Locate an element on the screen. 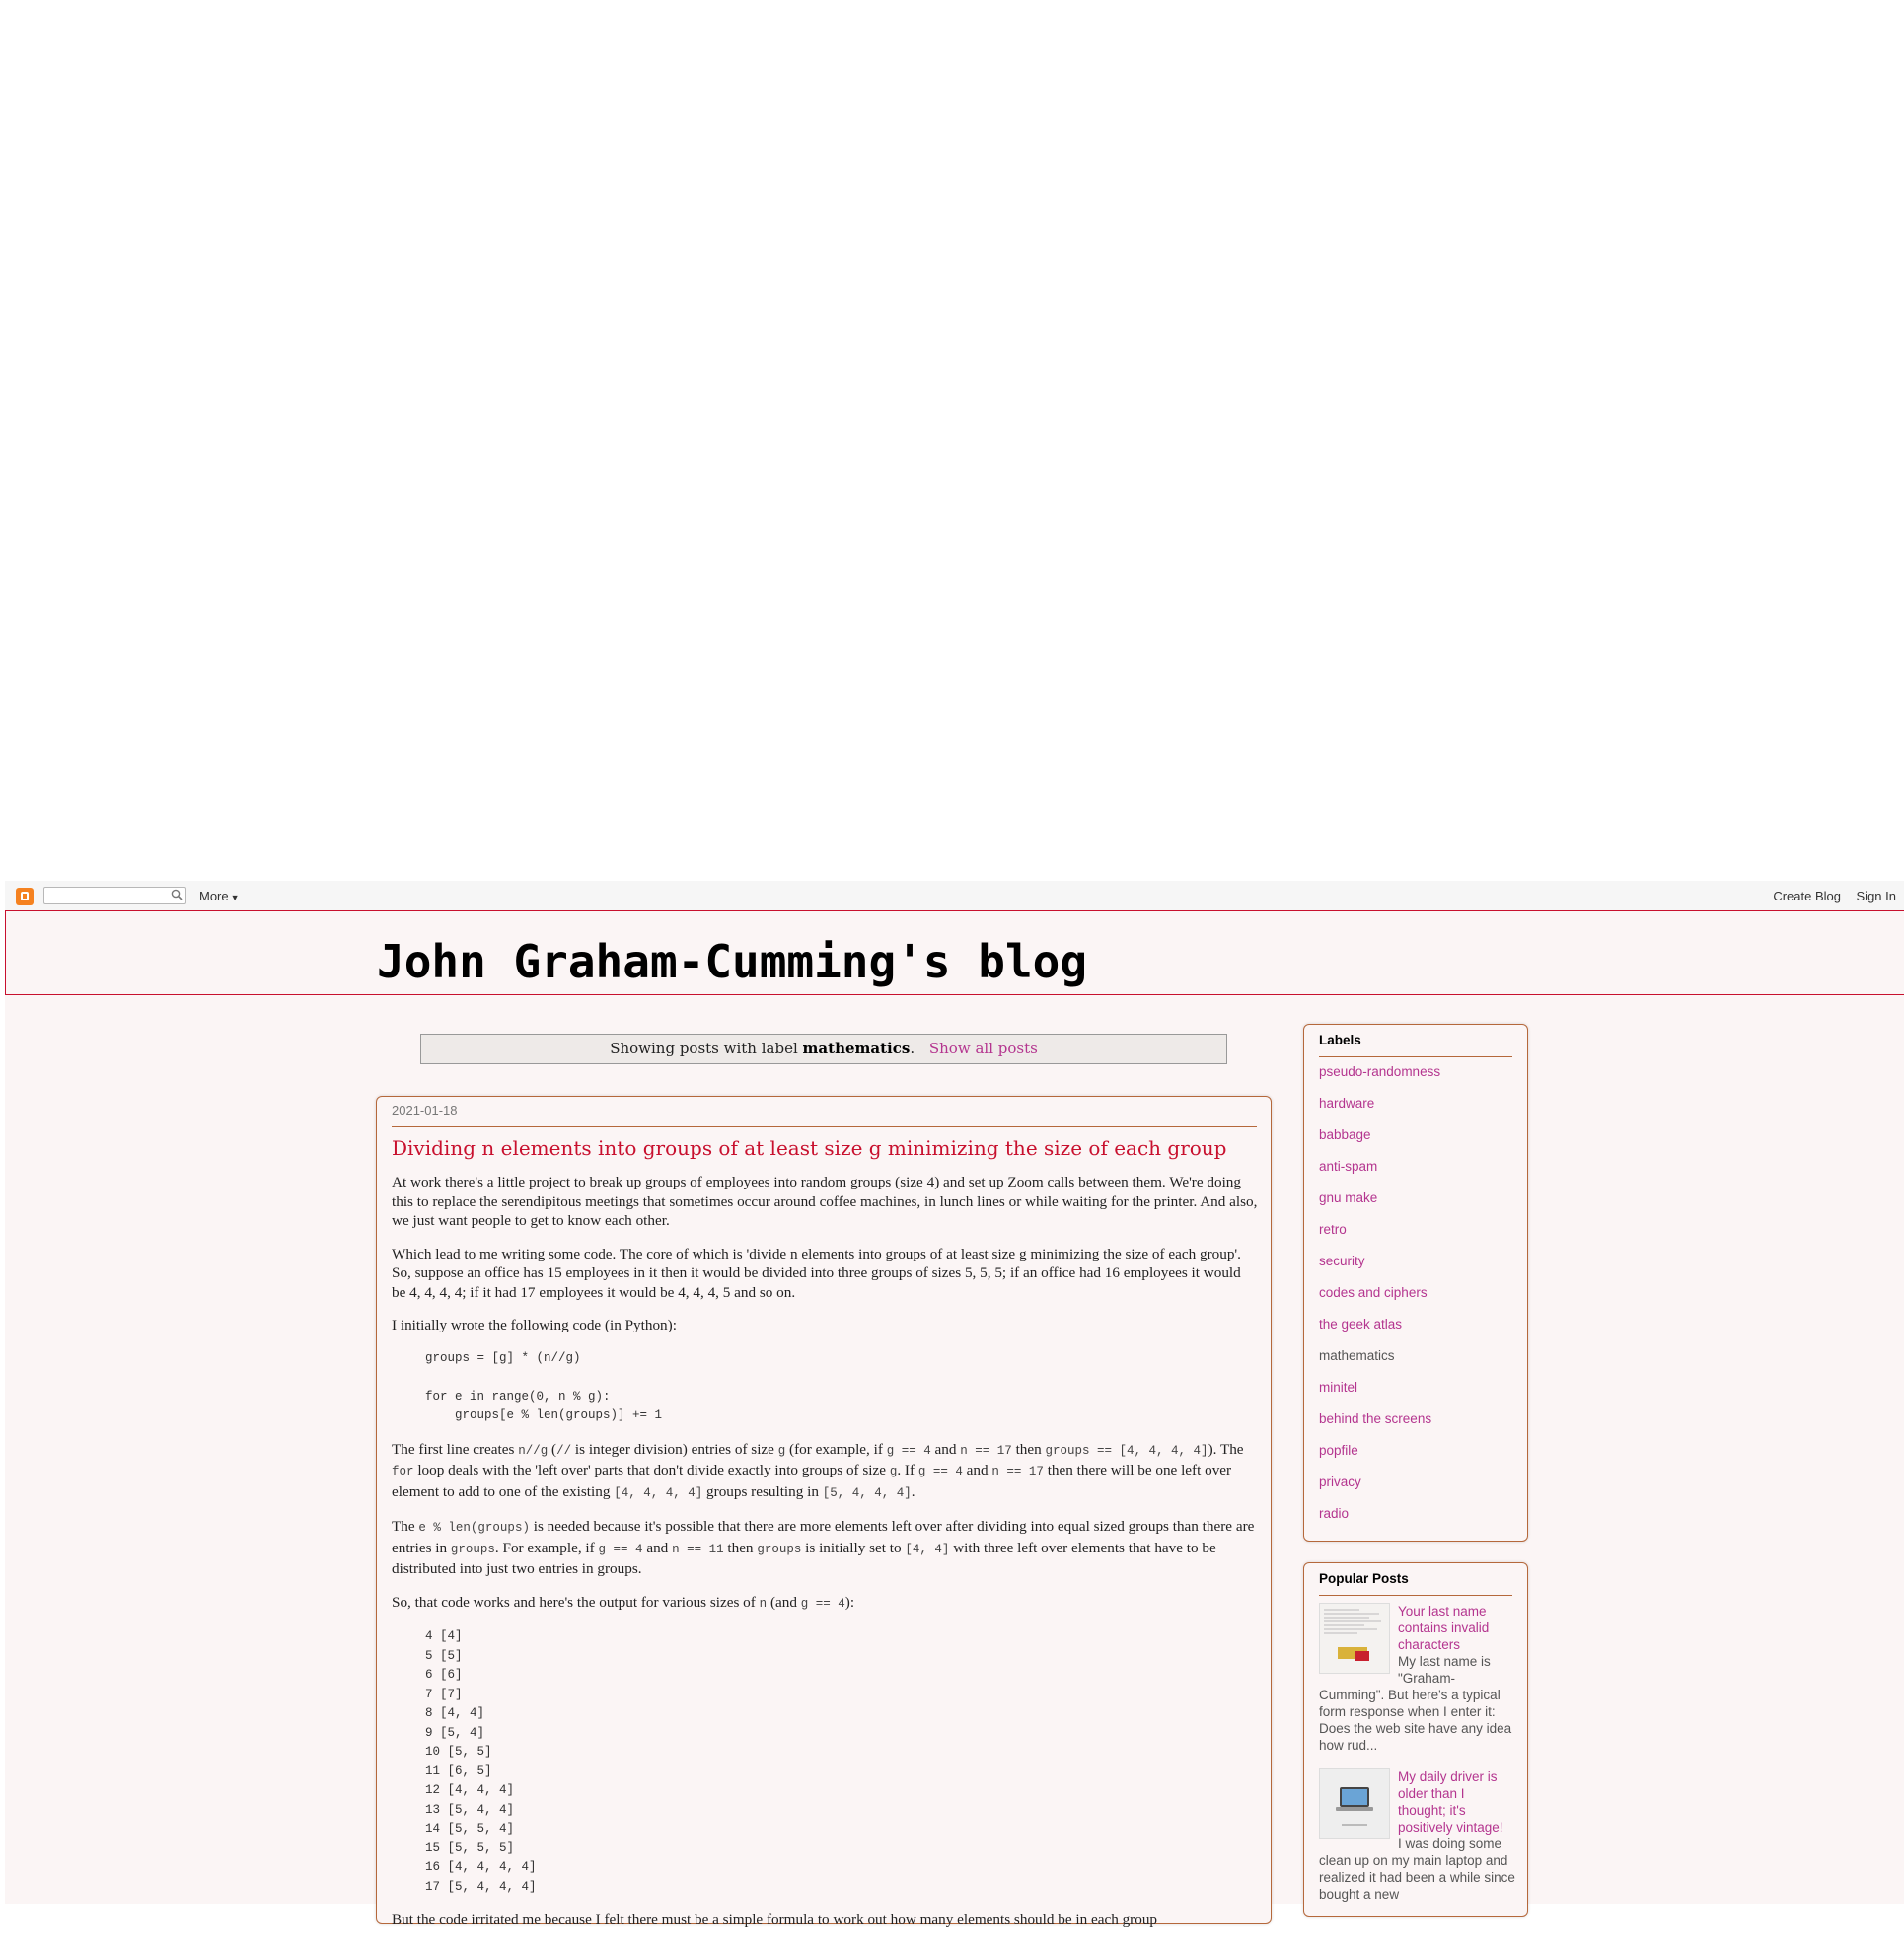 This screenshot has width=1904, height=1944. label-list-item: babbage is located at coordinates (1379, 1143).